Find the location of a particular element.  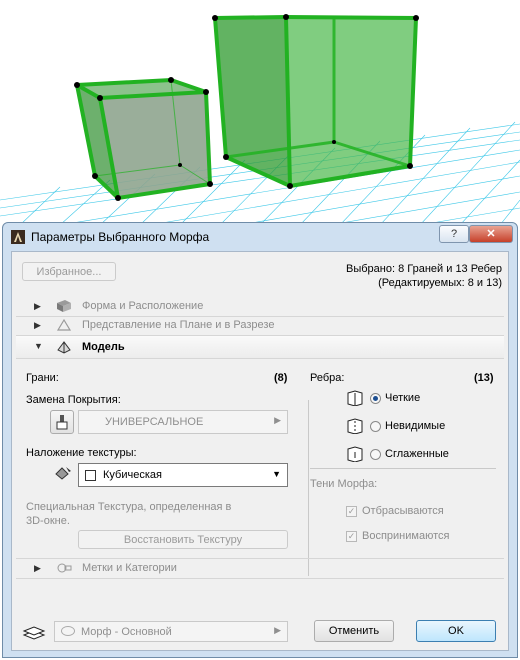

hidden-edges-icon is located at coordinates (355, 426).